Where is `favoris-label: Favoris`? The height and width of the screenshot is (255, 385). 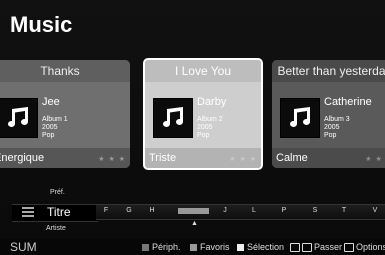 favoris-label: Favoris is located at coordinates (215, 247).